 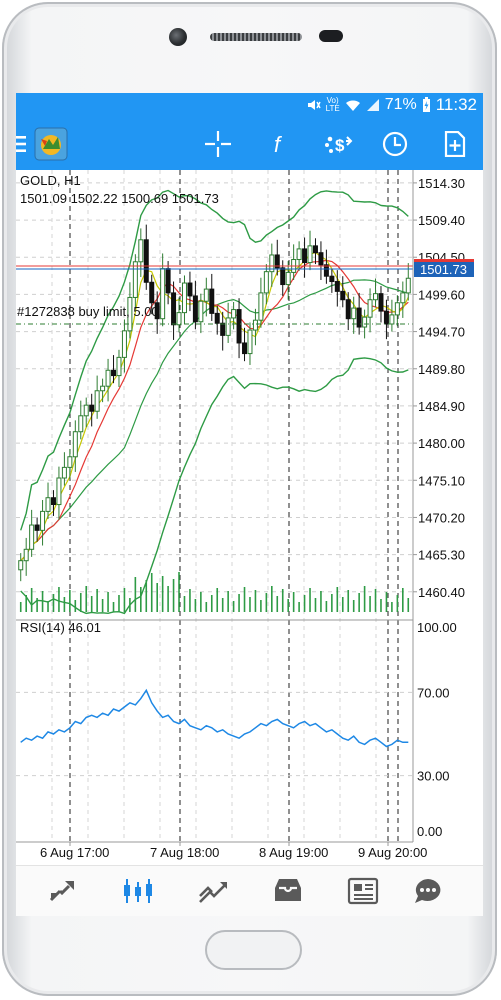 What do you see at coordinates (279, 144) in the screenshot?
I see `indicators-icon: f` at bounding box center [279, 144].